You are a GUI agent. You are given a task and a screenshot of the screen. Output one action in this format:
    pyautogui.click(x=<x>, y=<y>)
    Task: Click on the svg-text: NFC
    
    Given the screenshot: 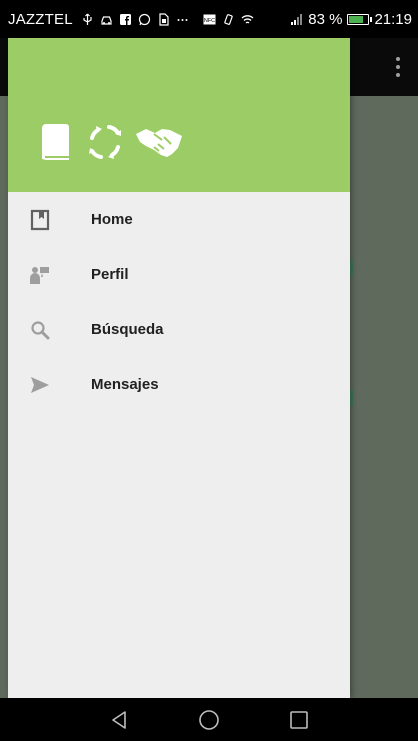 What is the action you would take?
    pyautogui.click(x=209, y=21)
    